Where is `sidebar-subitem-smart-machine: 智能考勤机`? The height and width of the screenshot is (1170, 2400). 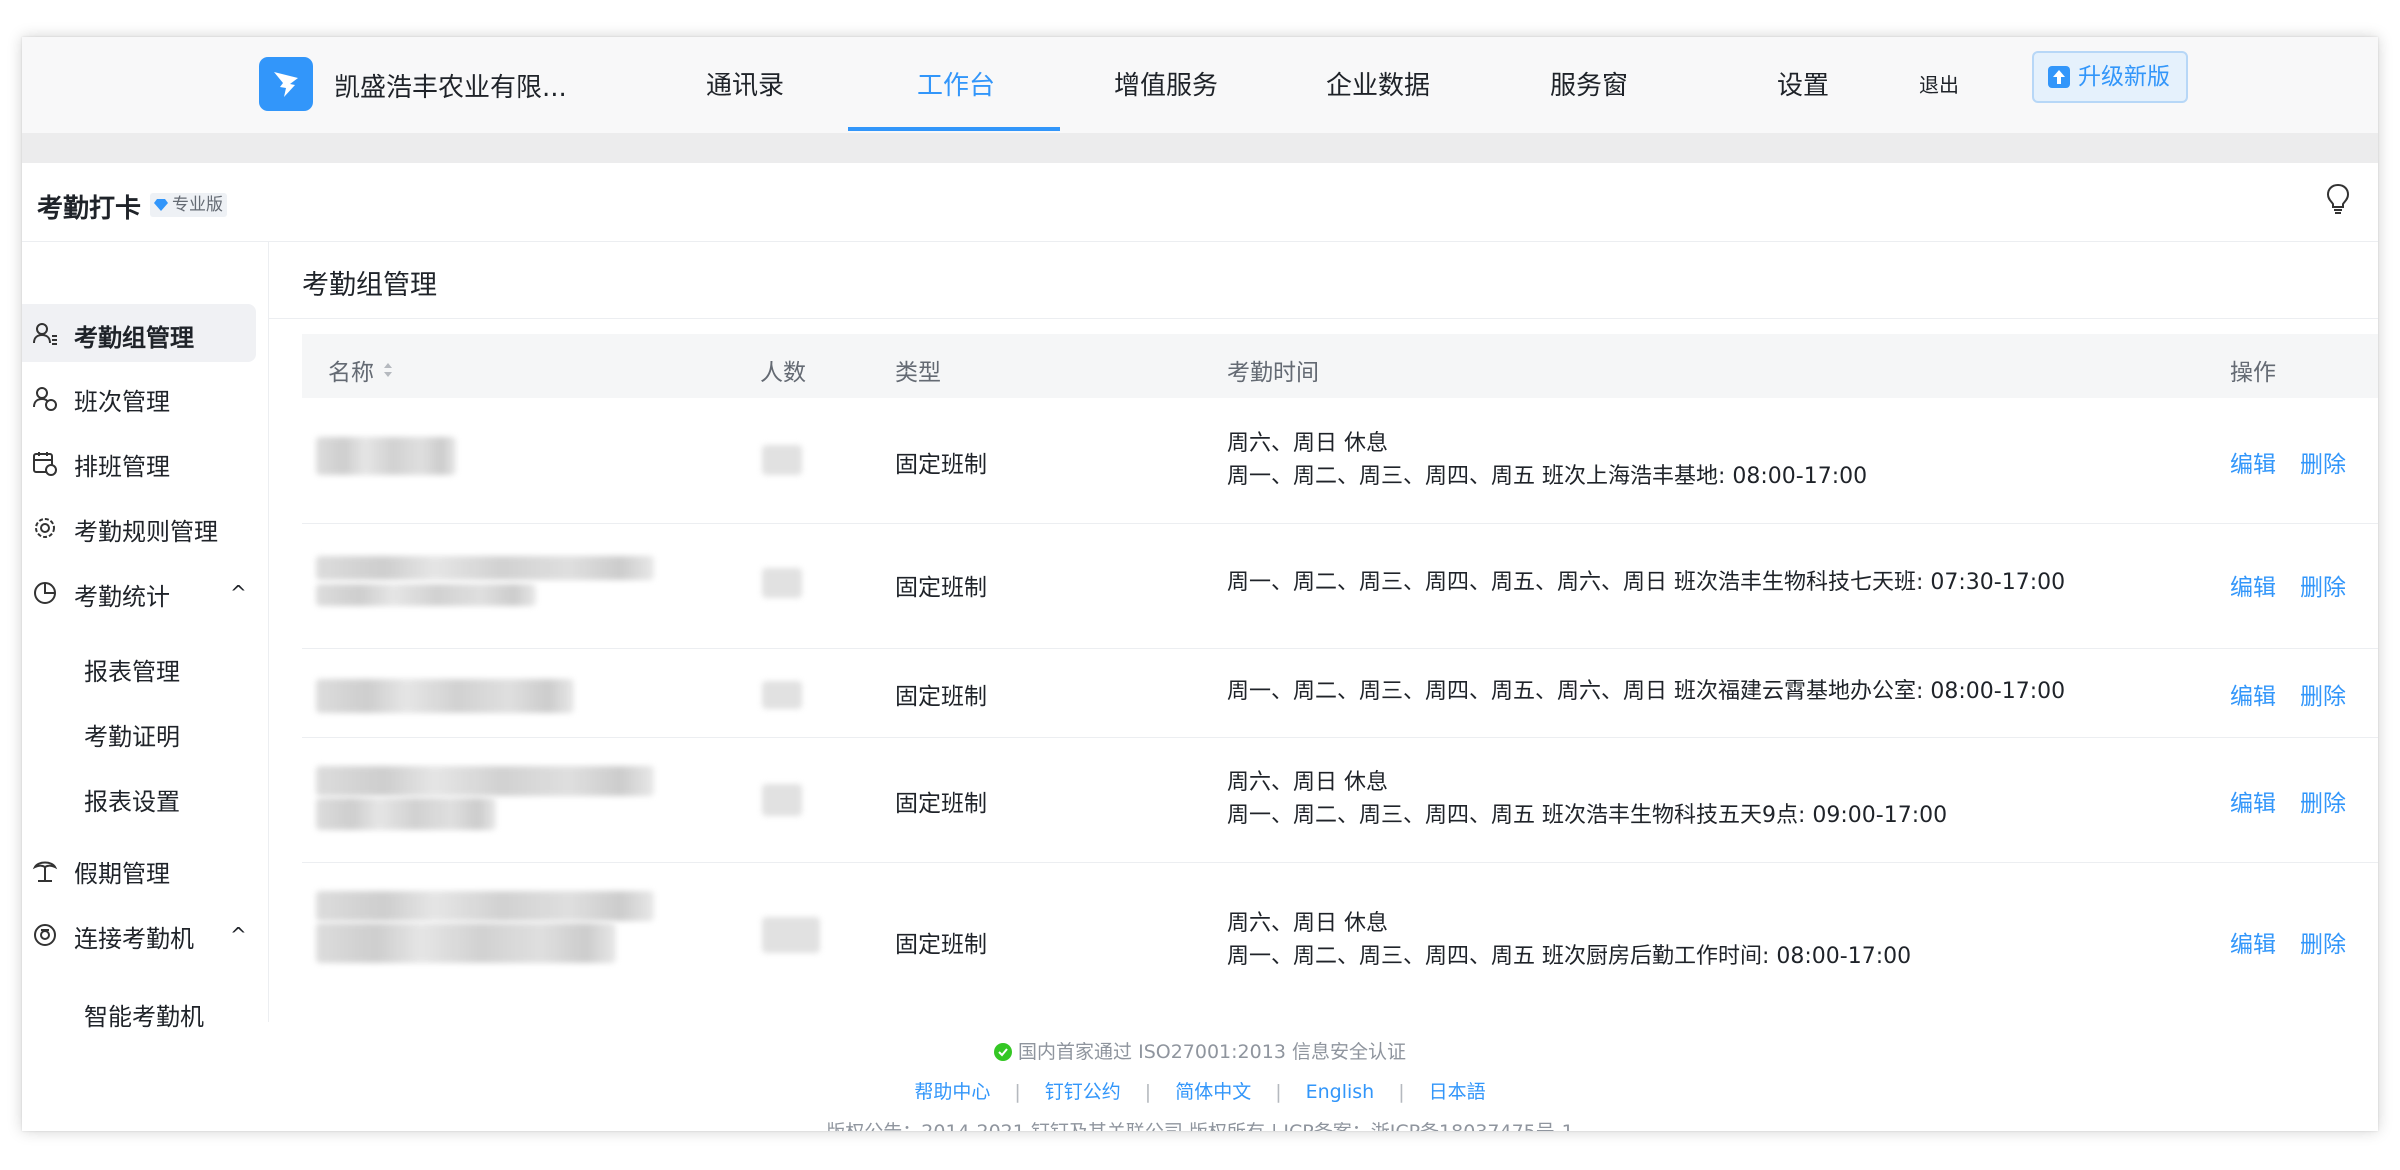
sidebar-subitem-smart-machine: 智能考勤机 is located at coordinates (144, 1014).